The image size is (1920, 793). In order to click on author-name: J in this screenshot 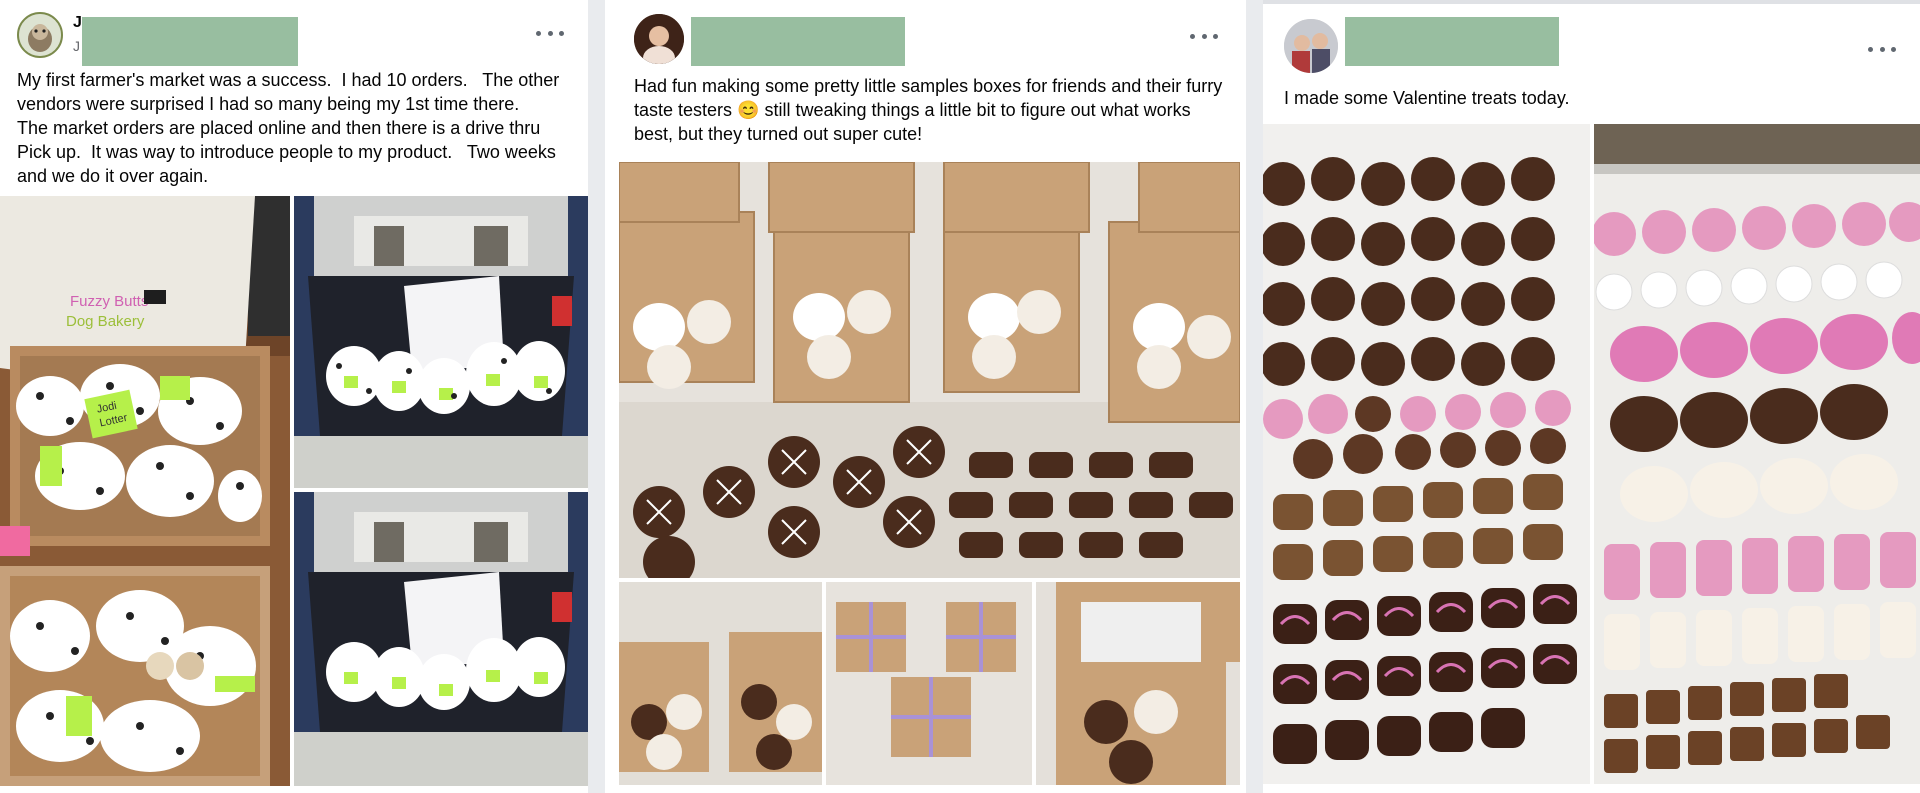, I will do `click(77, 23)`.